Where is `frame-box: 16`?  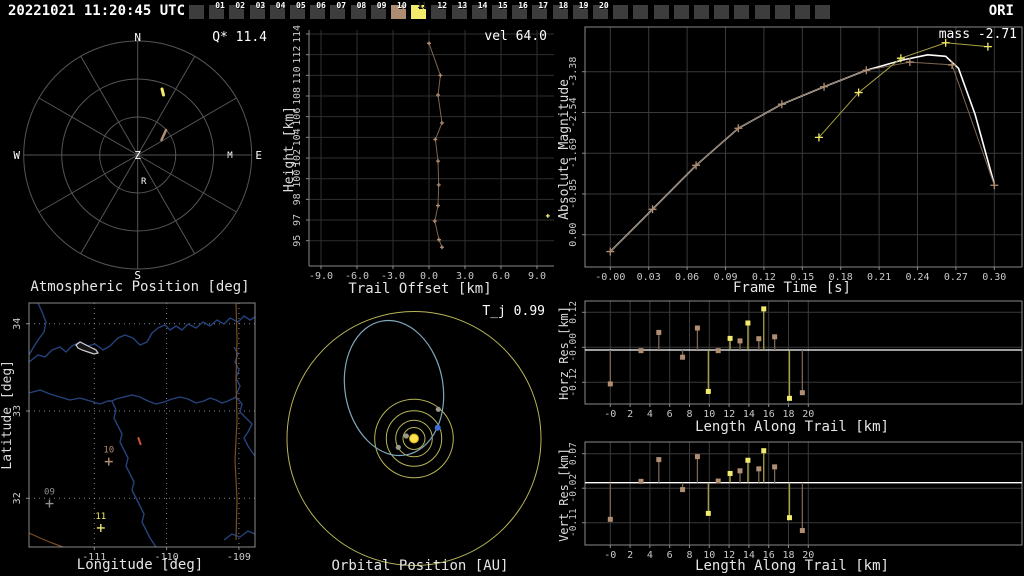
frame-box: 16 is located at coordinates (520, 10).